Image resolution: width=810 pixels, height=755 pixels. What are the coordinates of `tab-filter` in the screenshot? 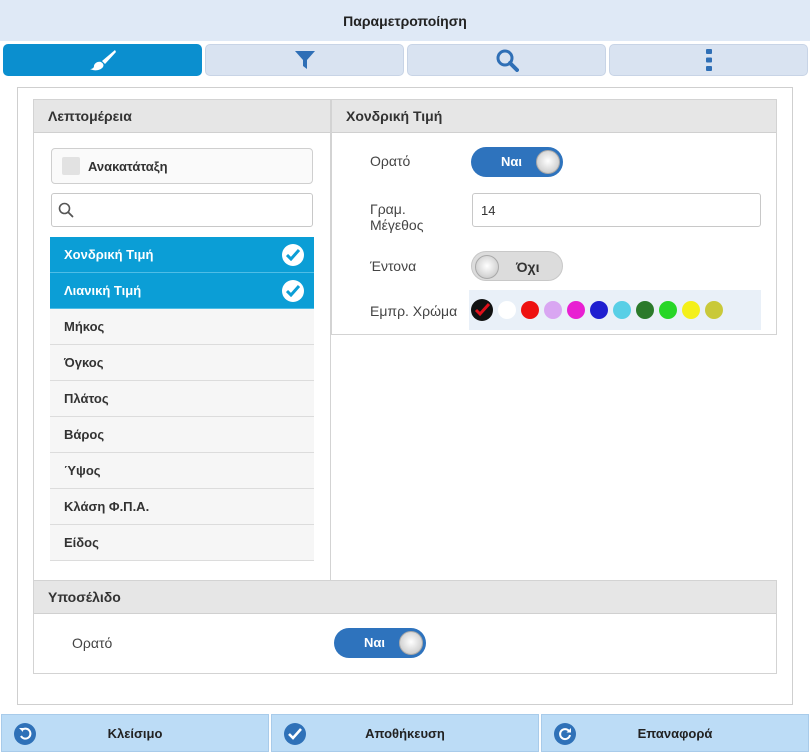 It's located at (304, 60).